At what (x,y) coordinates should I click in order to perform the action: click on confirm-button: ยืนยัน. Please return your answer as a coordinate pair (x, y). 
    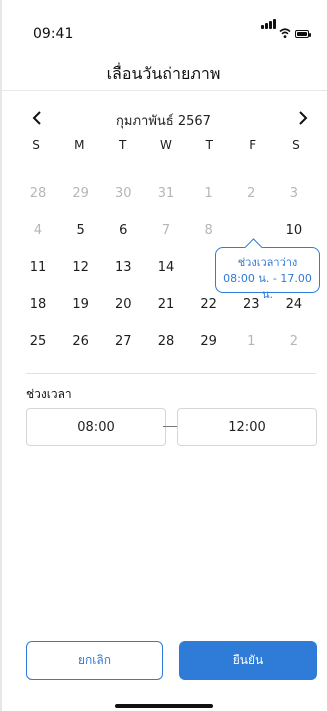
    Looking at the image, I should click on (248, 660).